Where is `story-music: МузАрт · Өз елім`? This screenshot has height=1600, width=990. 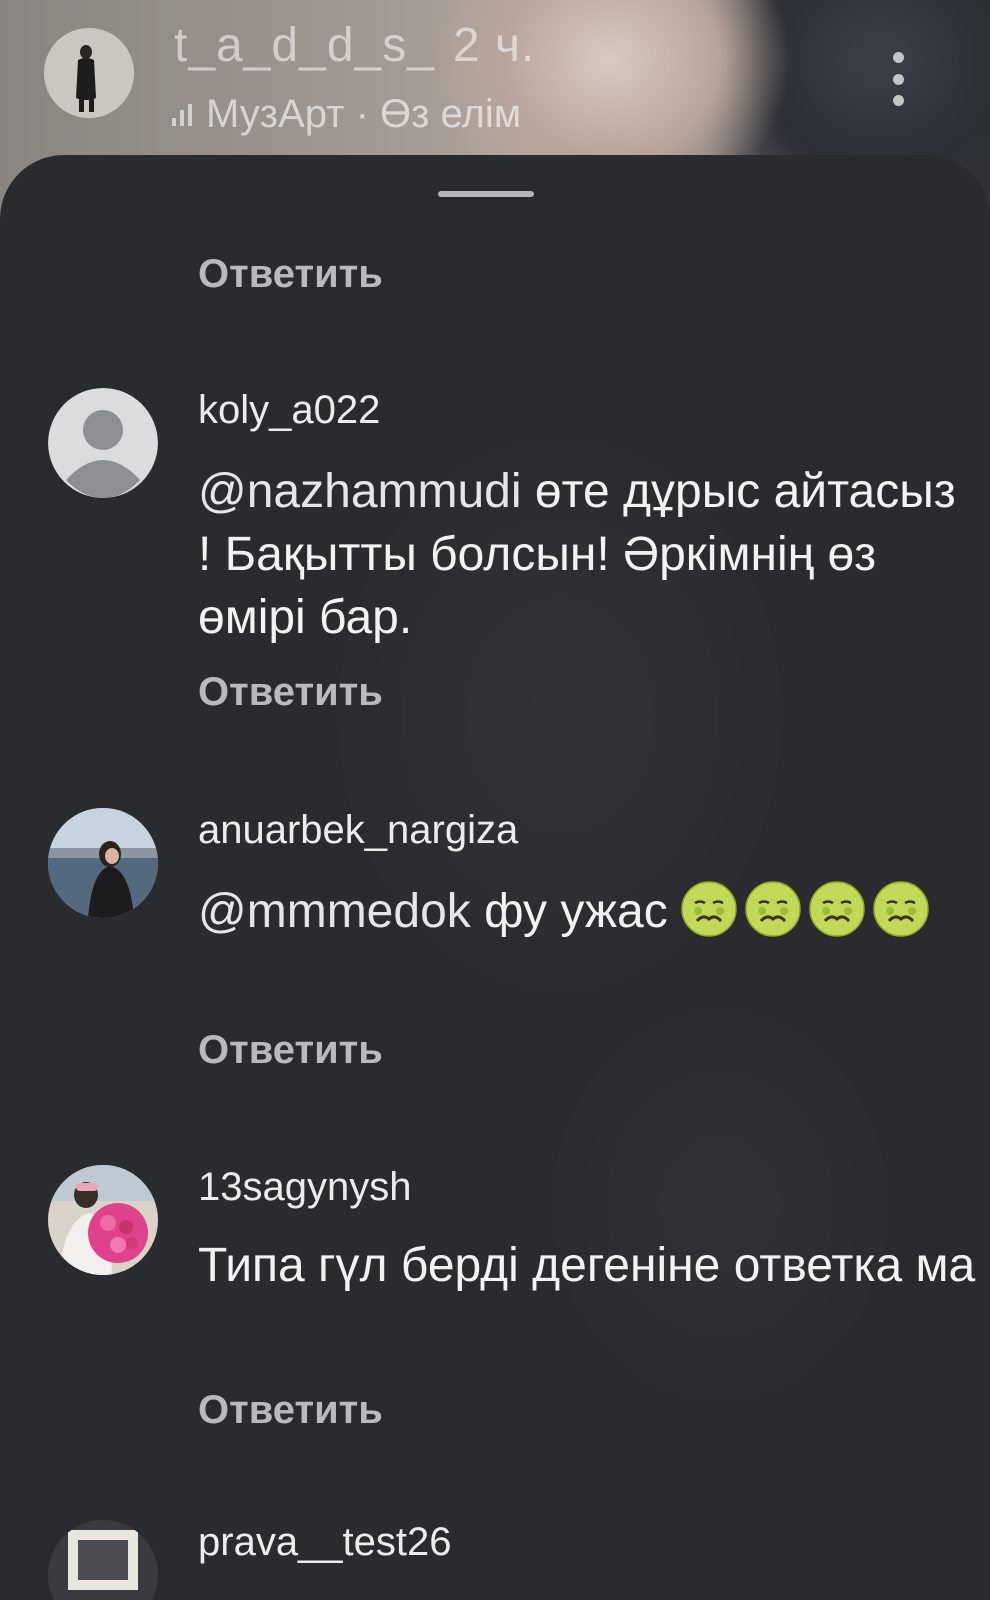
story-music: МузАрт · Өз елім is located at coordinates (346, 114).